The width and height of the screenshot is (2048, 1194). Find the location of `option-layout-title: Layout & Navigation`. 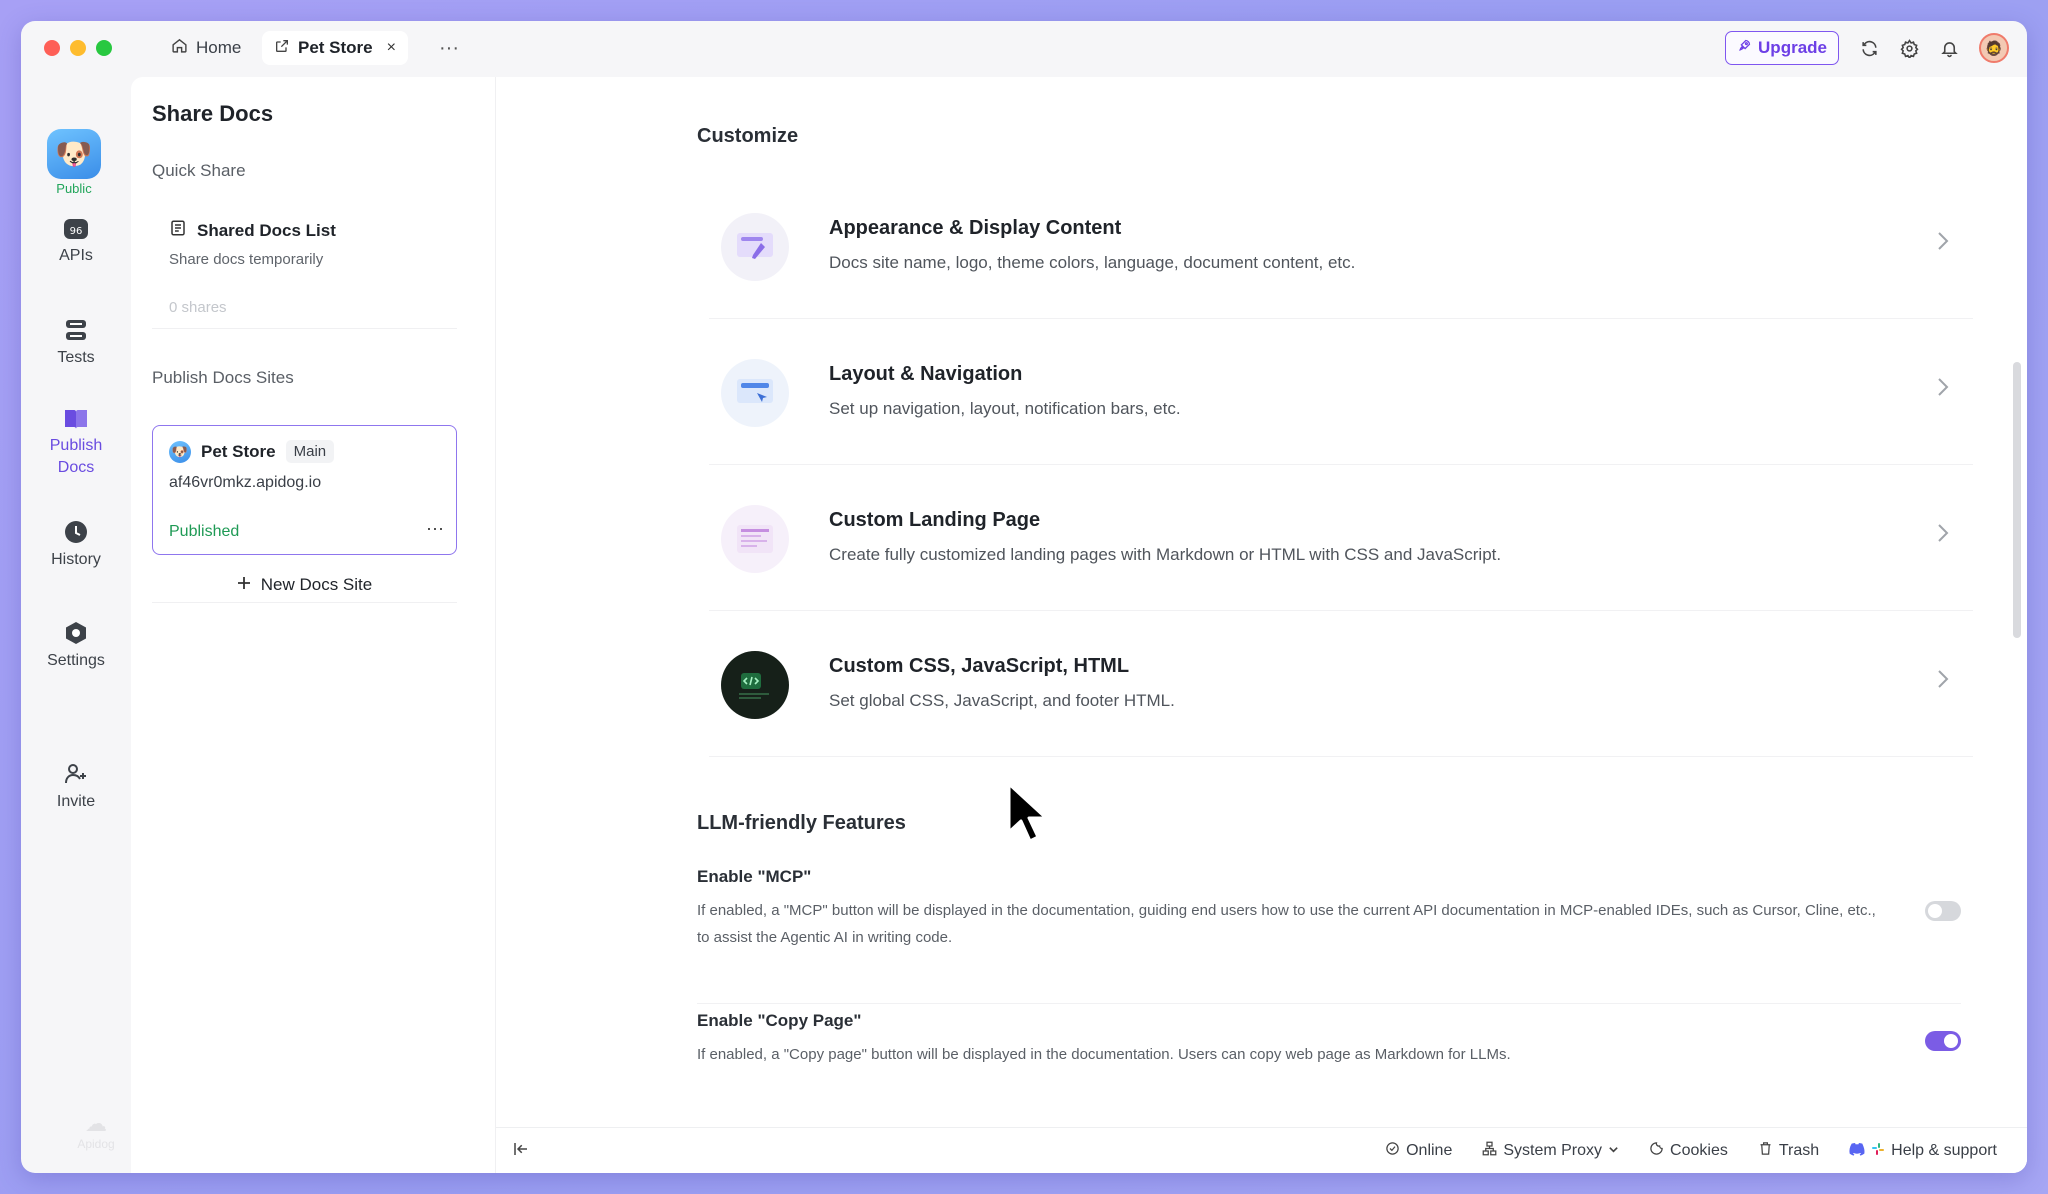

option-layout-title: Layout & Navigation is located at coordinates (926, 374).